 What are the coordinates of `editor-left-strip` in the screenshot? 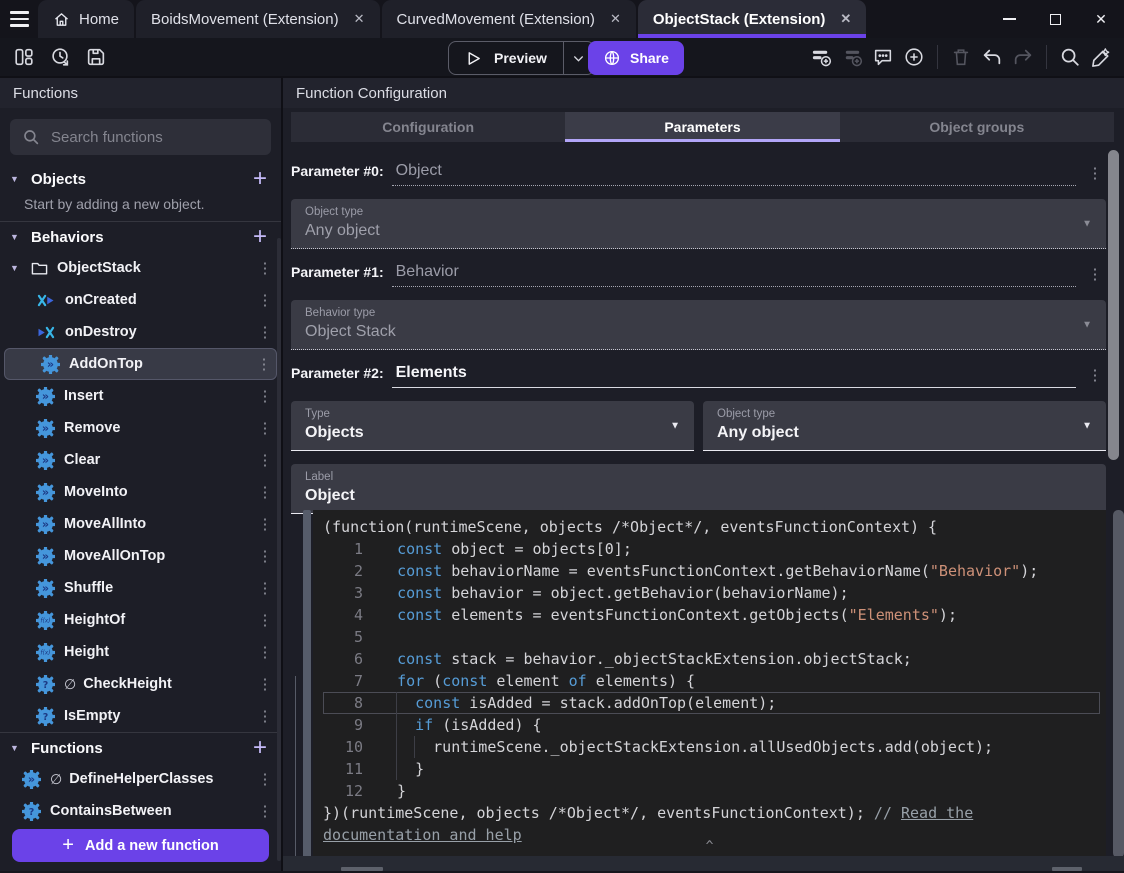 It's located at (307, 684).